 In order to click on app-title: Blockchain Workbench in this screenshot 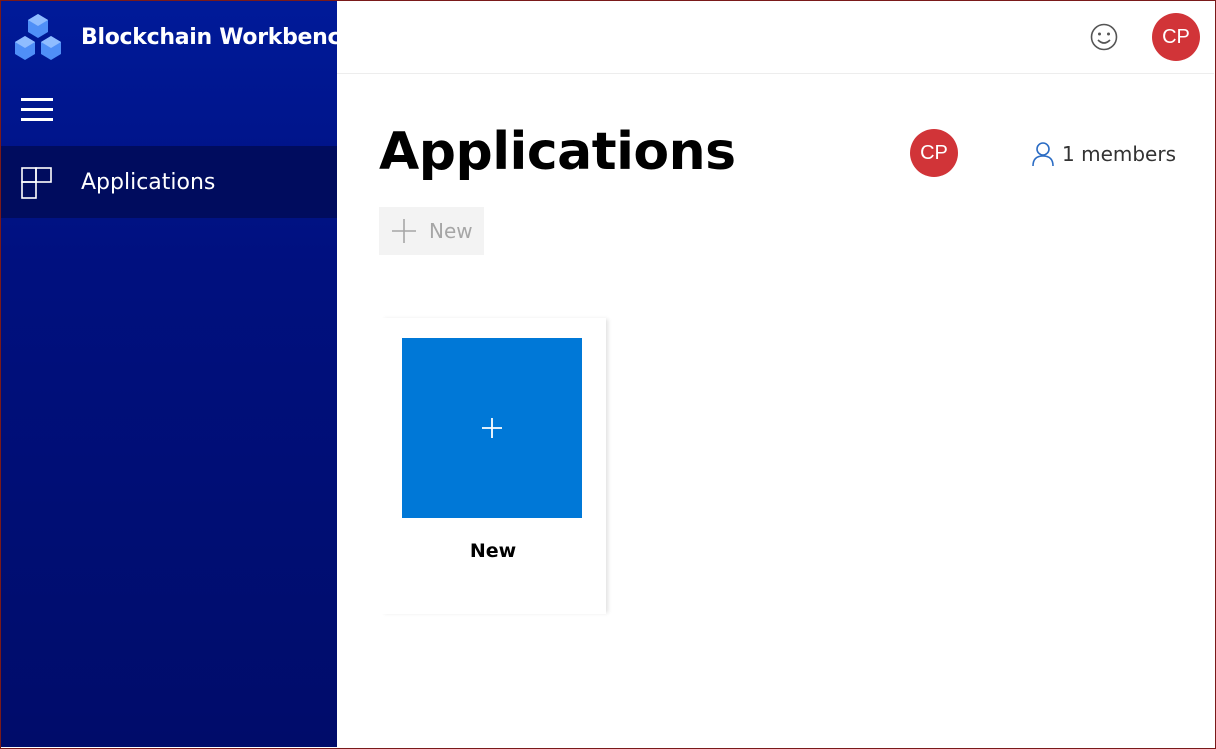, I will do `click(218, 37)`.